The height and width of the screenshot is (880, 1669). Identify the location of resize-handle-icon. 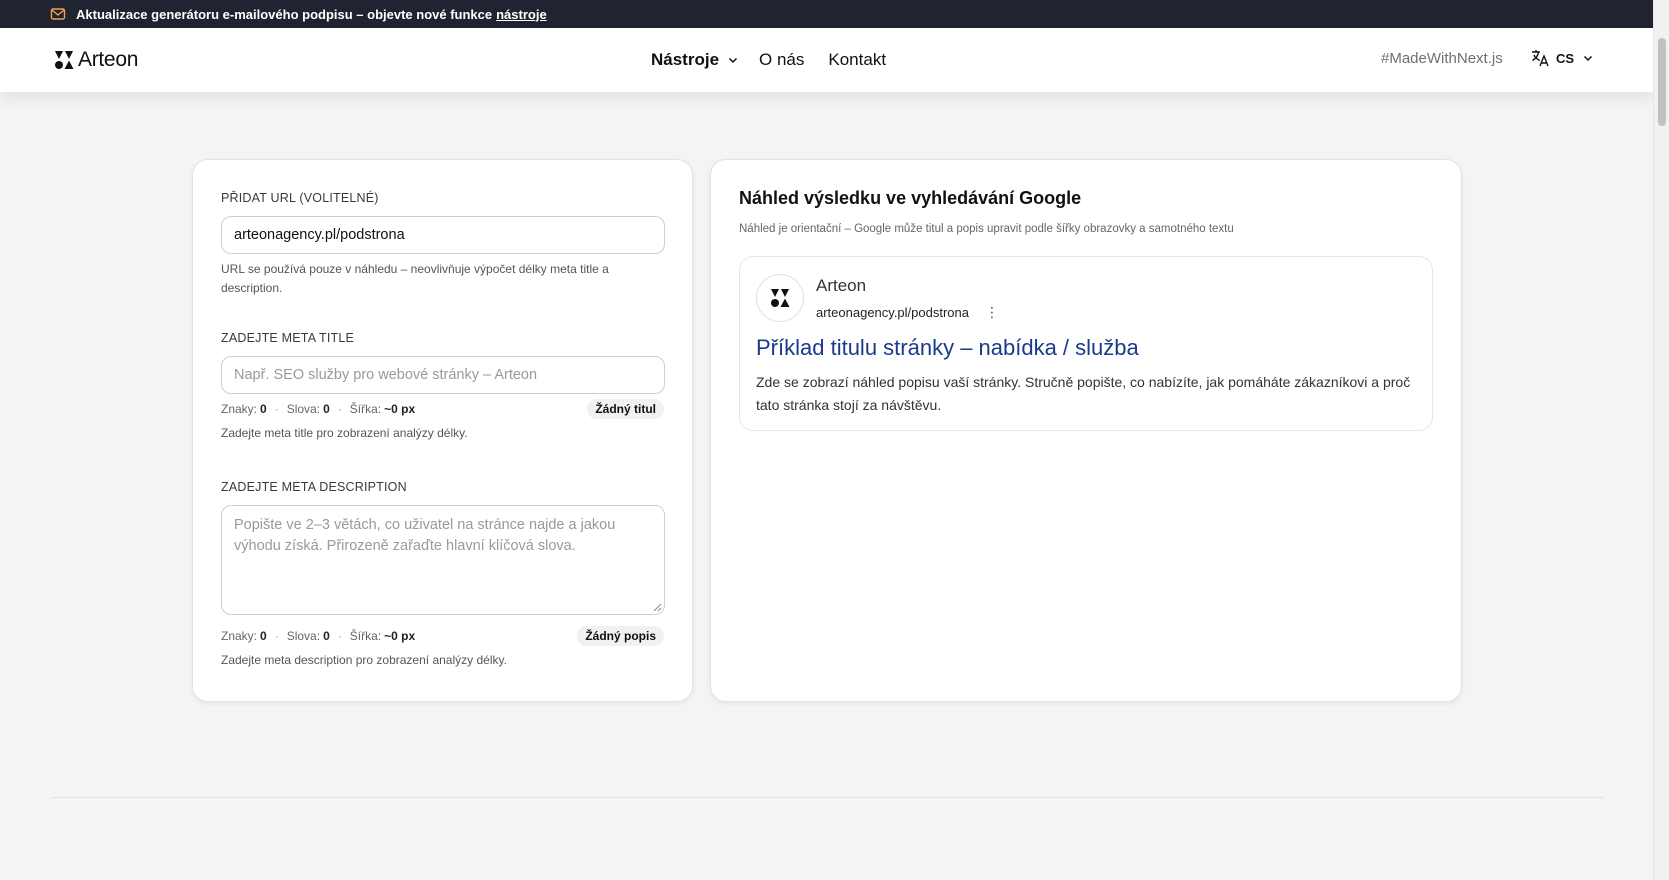
(657, 607).